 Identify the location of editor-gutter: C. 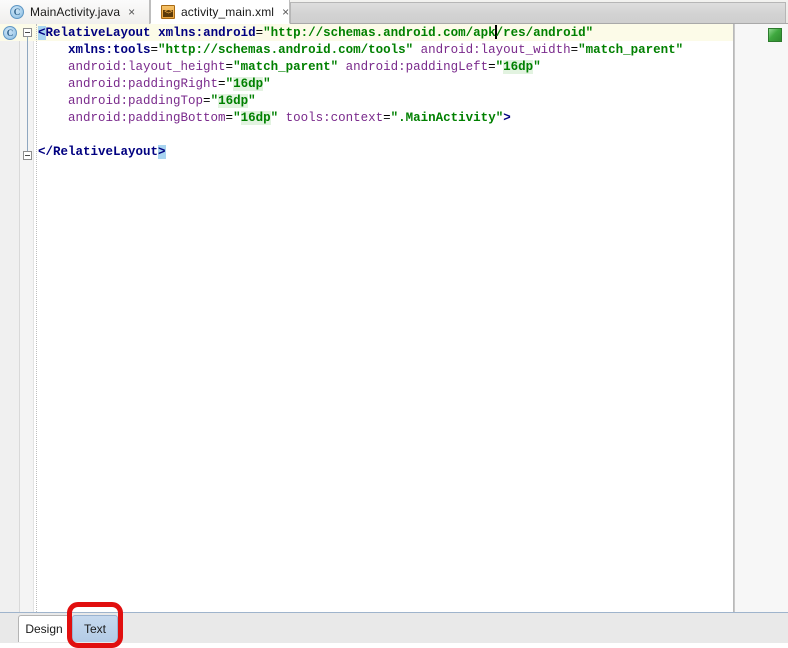
(10, 318).